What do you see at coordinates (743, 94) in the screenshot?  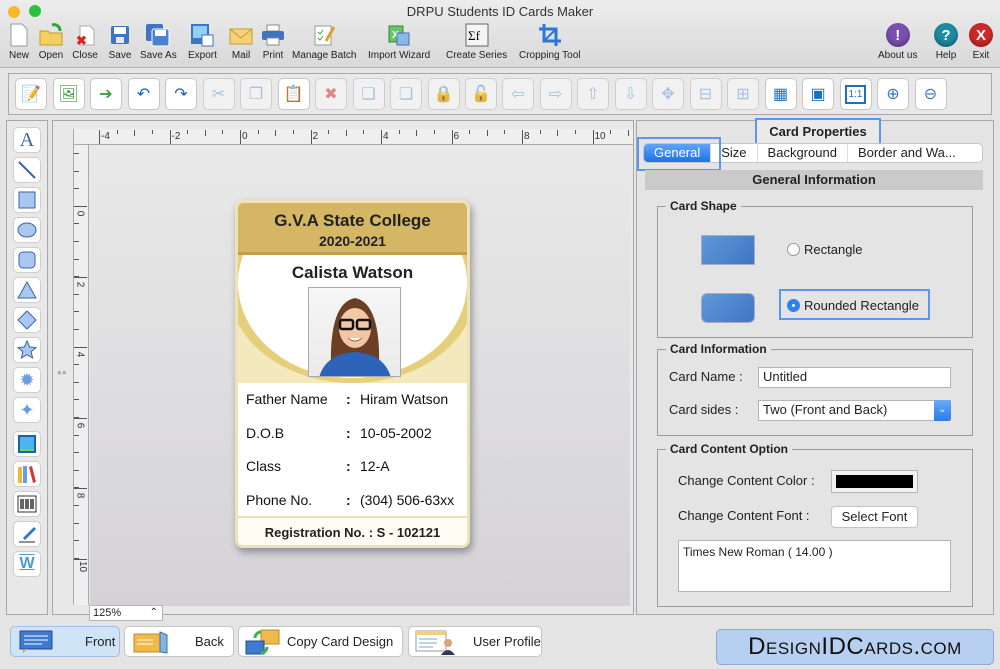 I see `align-horizontal-center-button: ⊞` at bounding box center [743, 94].